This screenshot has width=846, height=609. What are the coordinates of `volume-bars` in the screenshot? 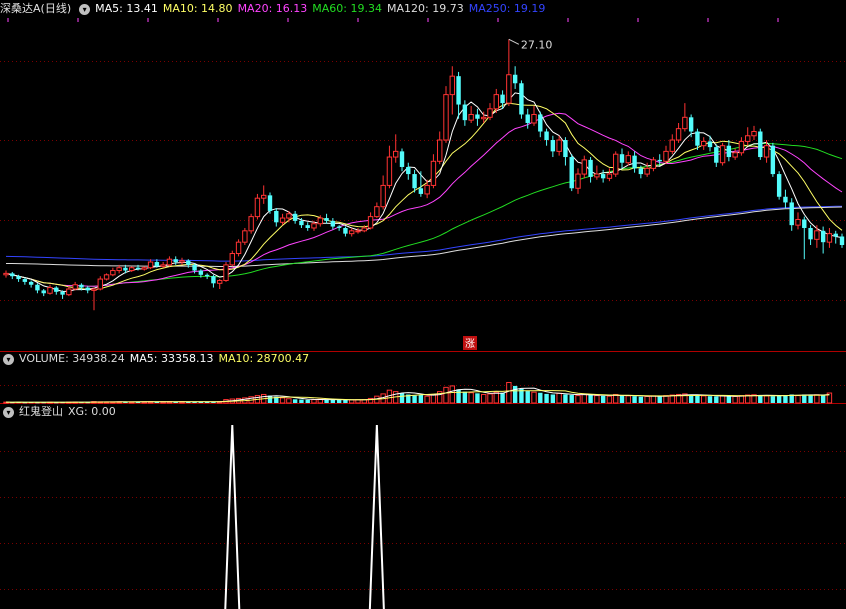 It's located at (418, 393).